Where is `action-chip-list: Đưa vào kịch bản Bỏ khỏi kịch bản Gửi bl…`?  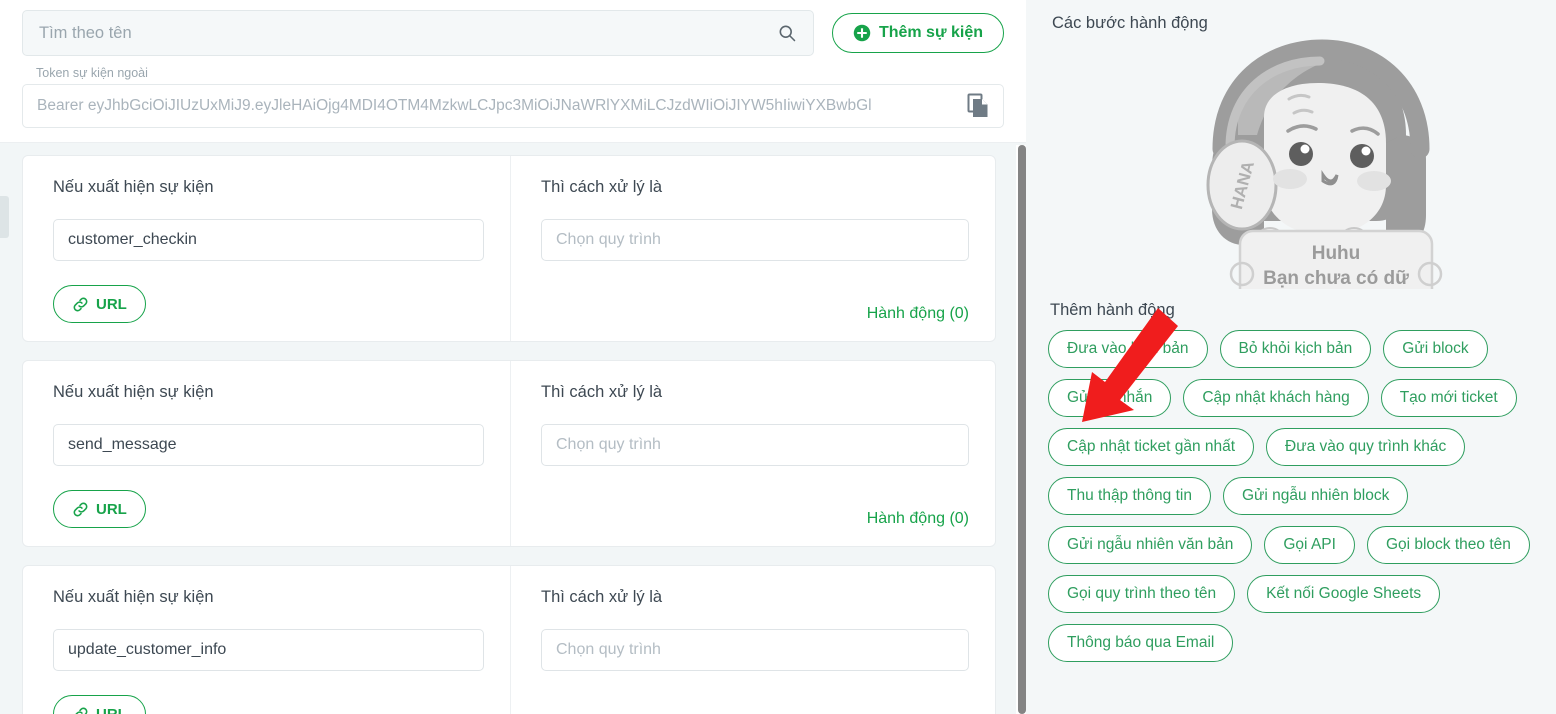 action-chip-list: Đưa vào kịch bản Bỏ khỏi kịch bản Gửi bl… is located at coordinates (1288, 496).